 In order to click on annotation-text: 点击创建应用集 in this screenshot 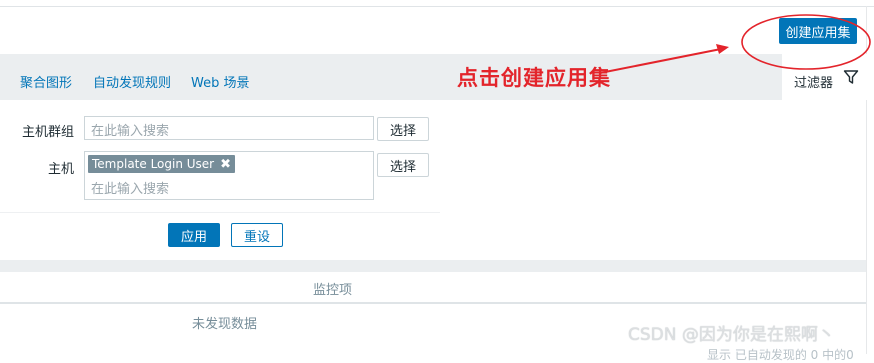, I will do `click(534, 78)`.